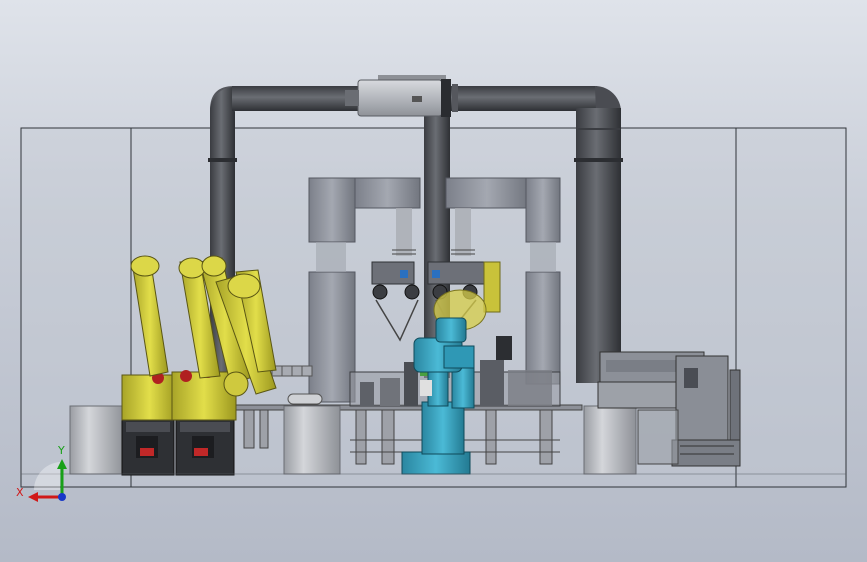 The height and width of the screenshot is (562, 867). Describe the element at coordinates (61, 450) in the screenshot. I see `triad-y-label: Y` at that location.